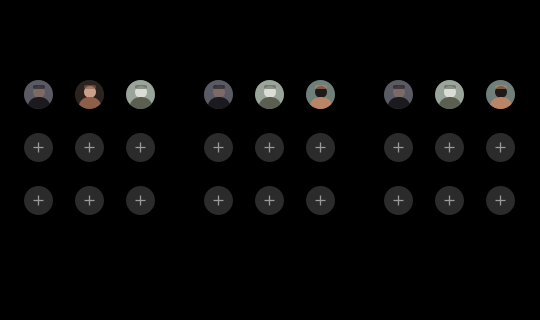 The height and width of the screenshot is (320, 540). What do you see at coordinates (89, 94) in the screenshot?
I see `photo-avatar-woman-dark` at bounding box center [89, 94].